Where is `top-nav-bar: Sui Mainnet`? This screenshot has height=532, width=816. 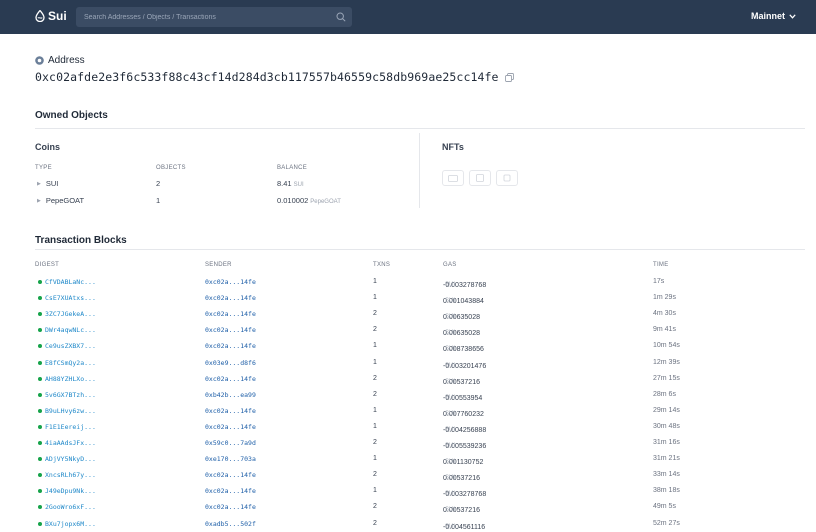 top-nav-bar: Sui Mainnet is located at coordinates (408, 17).